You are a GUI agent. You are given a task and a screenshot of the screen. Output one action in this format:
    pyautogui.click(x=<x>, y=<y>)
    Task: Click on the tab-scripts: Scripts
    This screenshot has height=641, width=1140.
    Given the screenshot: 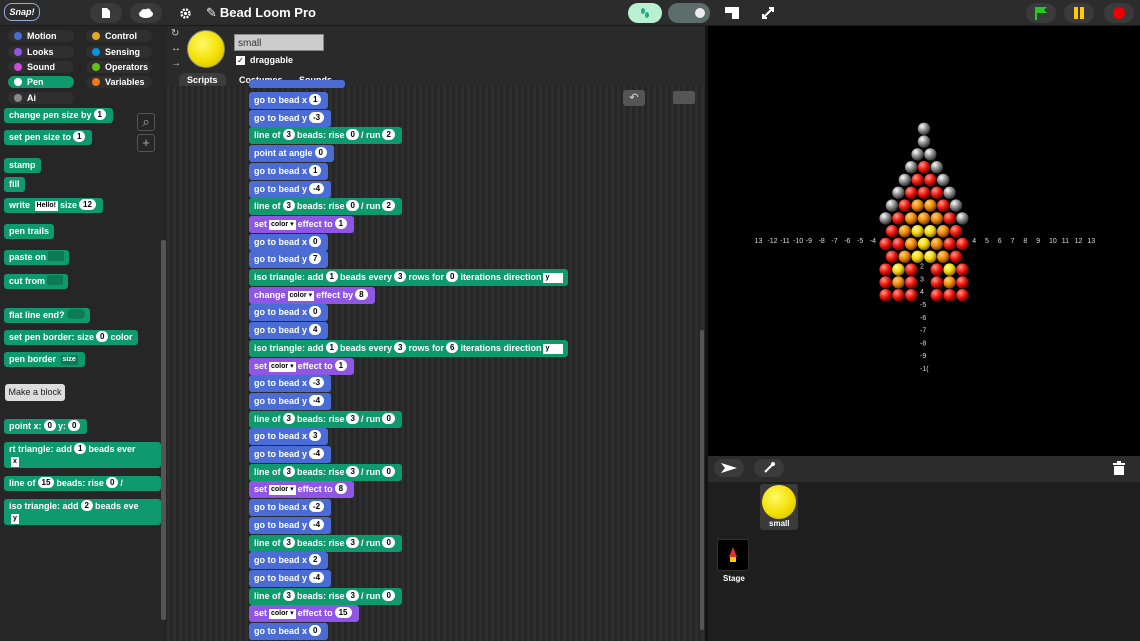 What is the action you would take?
    pyautogui.click(x=202, y=80)
    